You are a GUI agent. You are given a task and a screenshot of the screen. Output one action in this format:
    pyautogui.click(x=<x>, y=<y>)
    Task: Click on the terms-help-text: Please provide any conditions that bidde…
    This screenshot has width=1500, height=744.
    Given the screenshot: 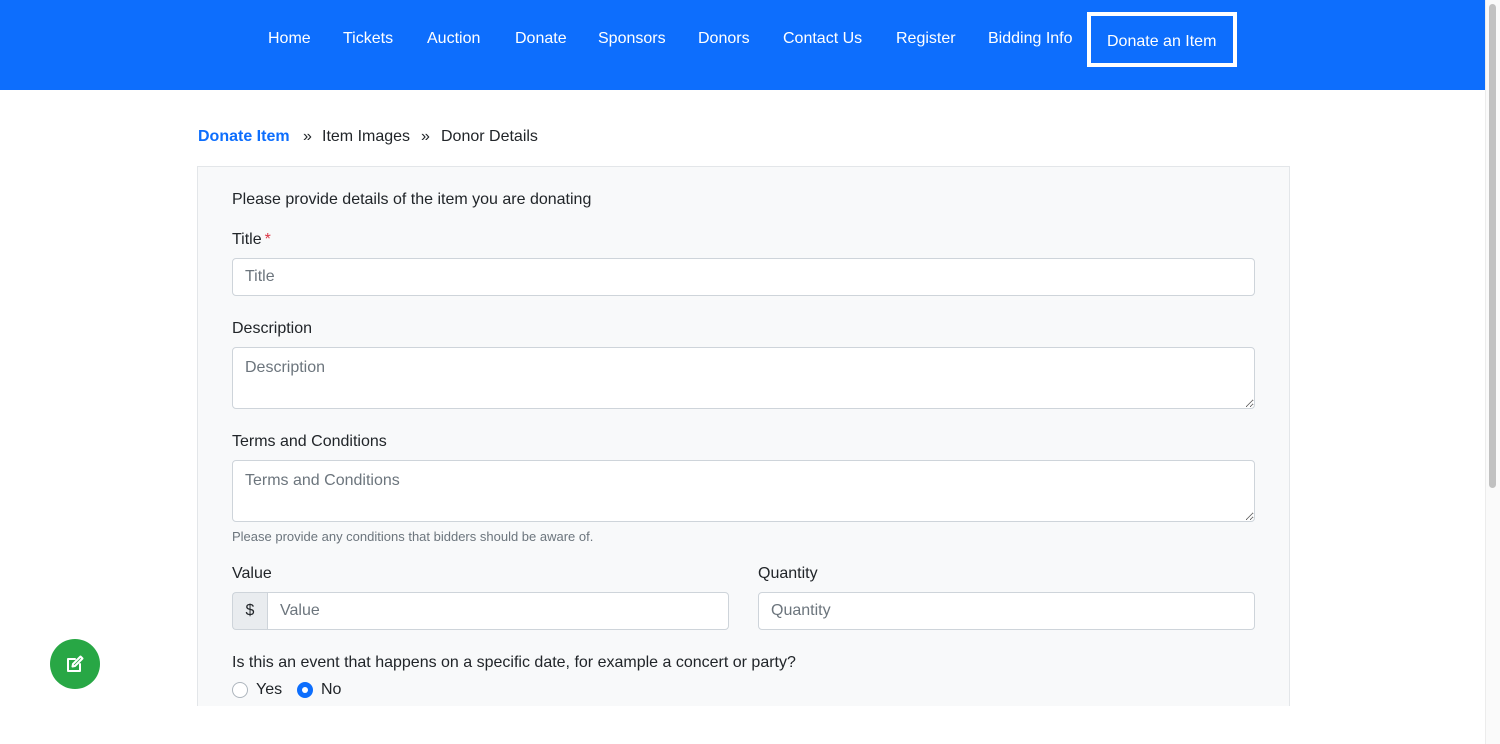 What is the action you would take?
    pyautogui.click(x=413, y=536)
    